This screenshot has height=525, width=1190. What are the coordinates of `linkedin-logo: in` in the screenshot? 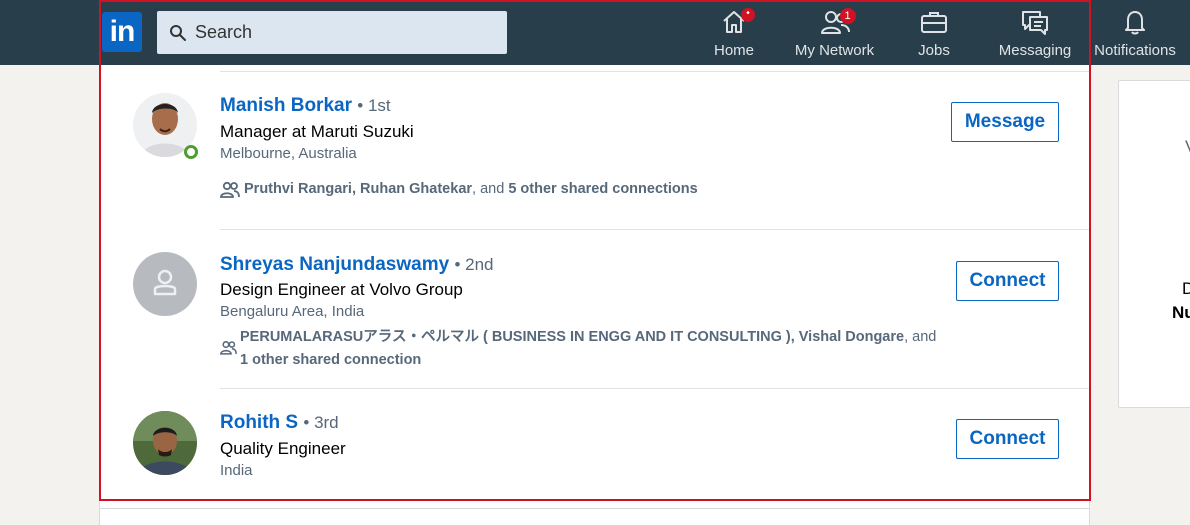 It's located at (122, 32).